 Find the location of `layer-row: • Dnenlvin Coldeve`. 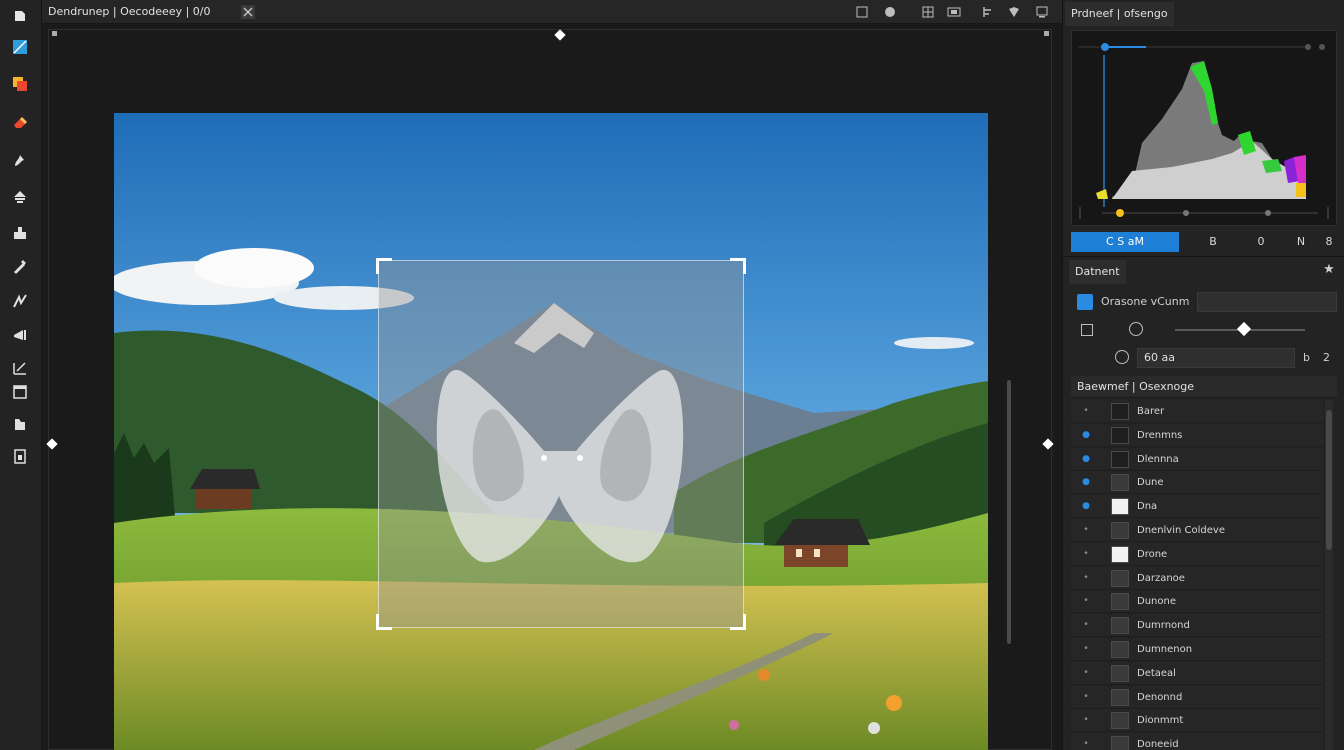

layer-row: • Dnenlvin Coldeve is located at coordinates (1197, 530).